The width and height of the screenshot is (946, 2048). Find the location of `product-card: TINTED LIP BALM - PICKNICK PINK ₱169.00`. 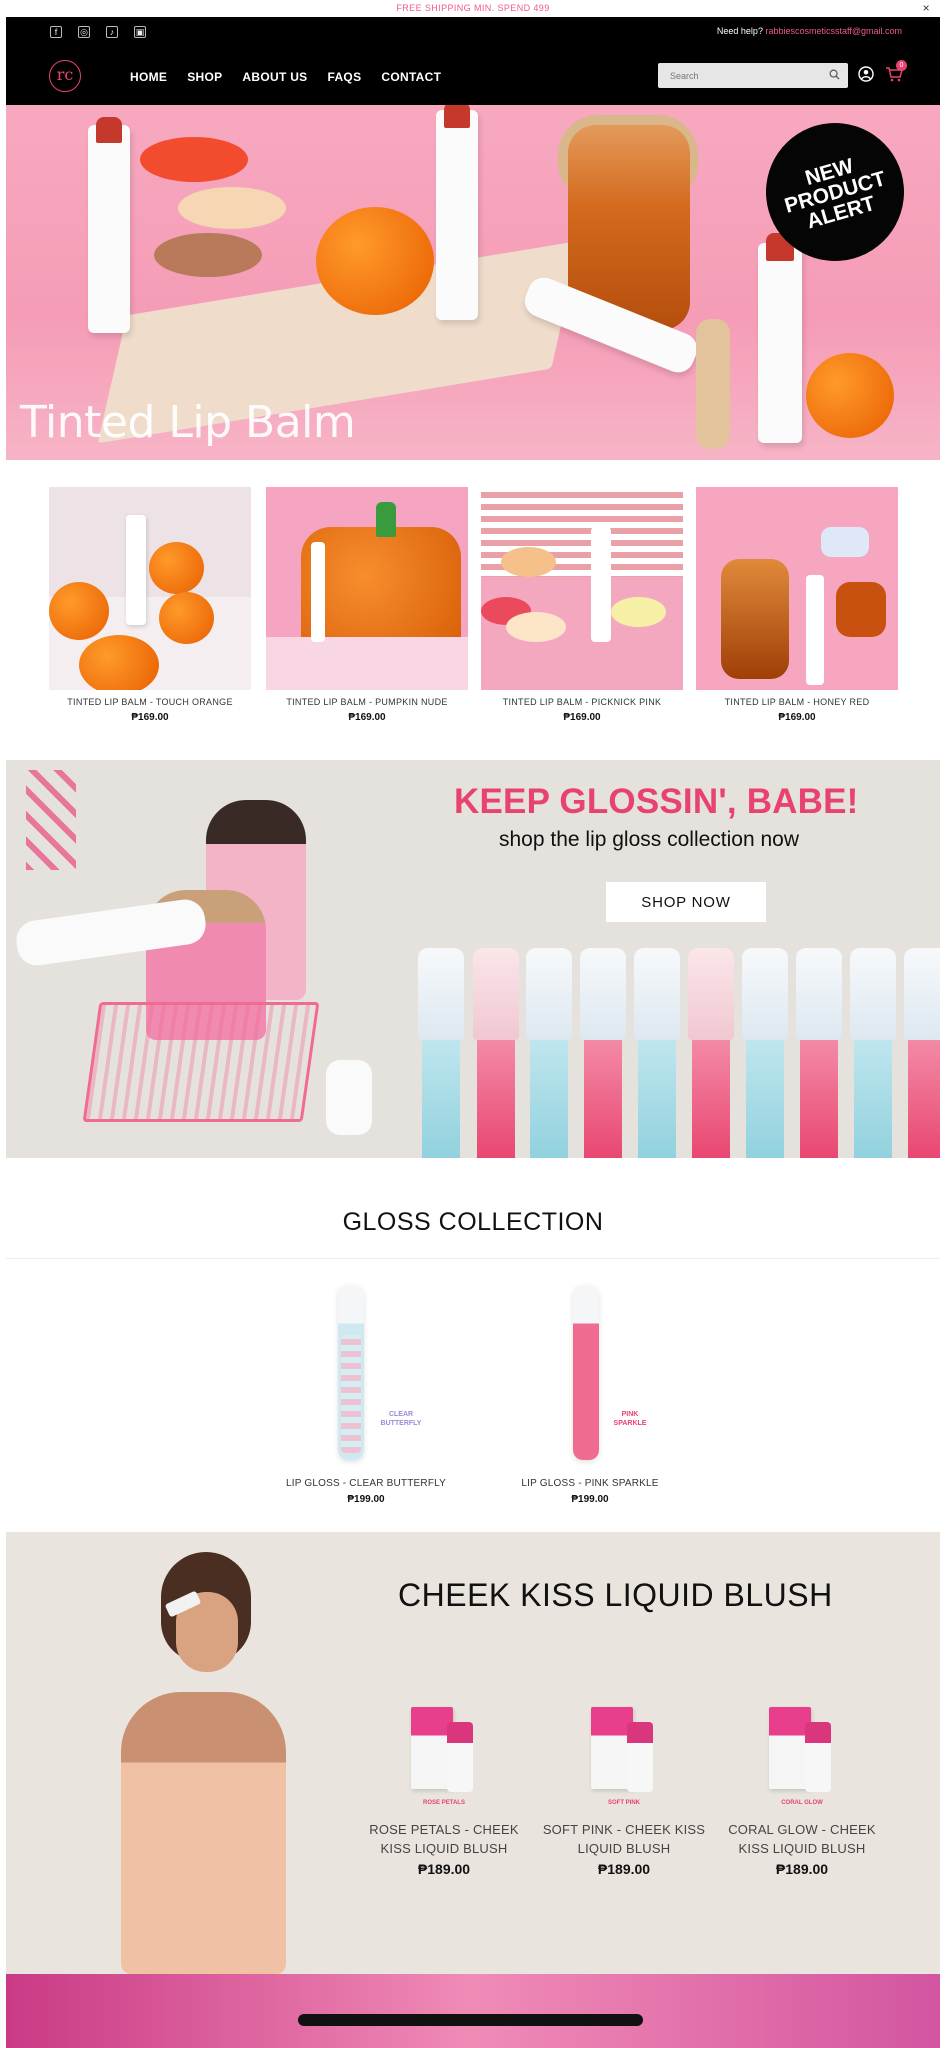

product-card: TINTED LIP BALM - PICKNICK PINK ₱169.00 is located at coordinates (582, 605).